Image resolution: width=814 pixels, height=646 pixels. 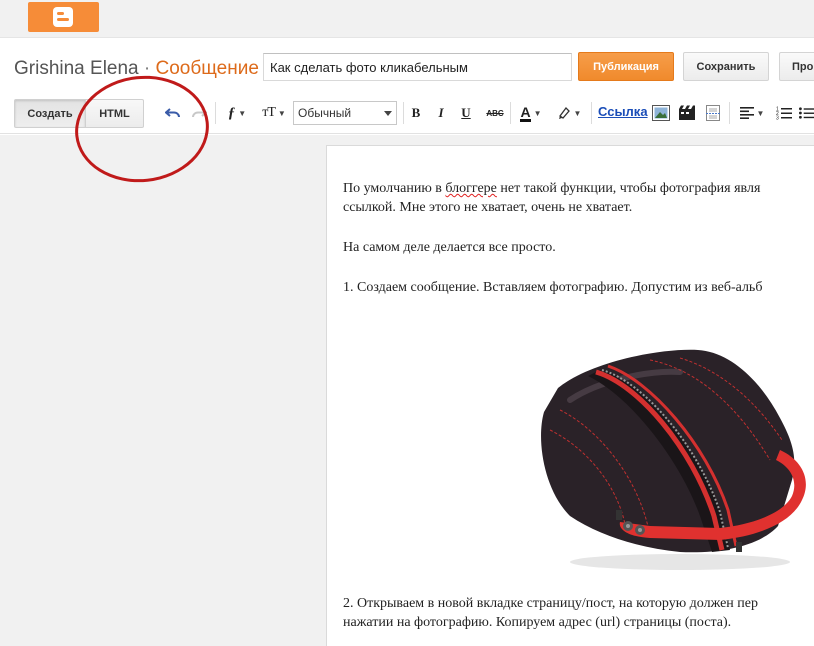 What do you see at coordinates (325, 113) in the screenshot?
I see `format-selected-value: Обычный` at bounding box center [325, 113].